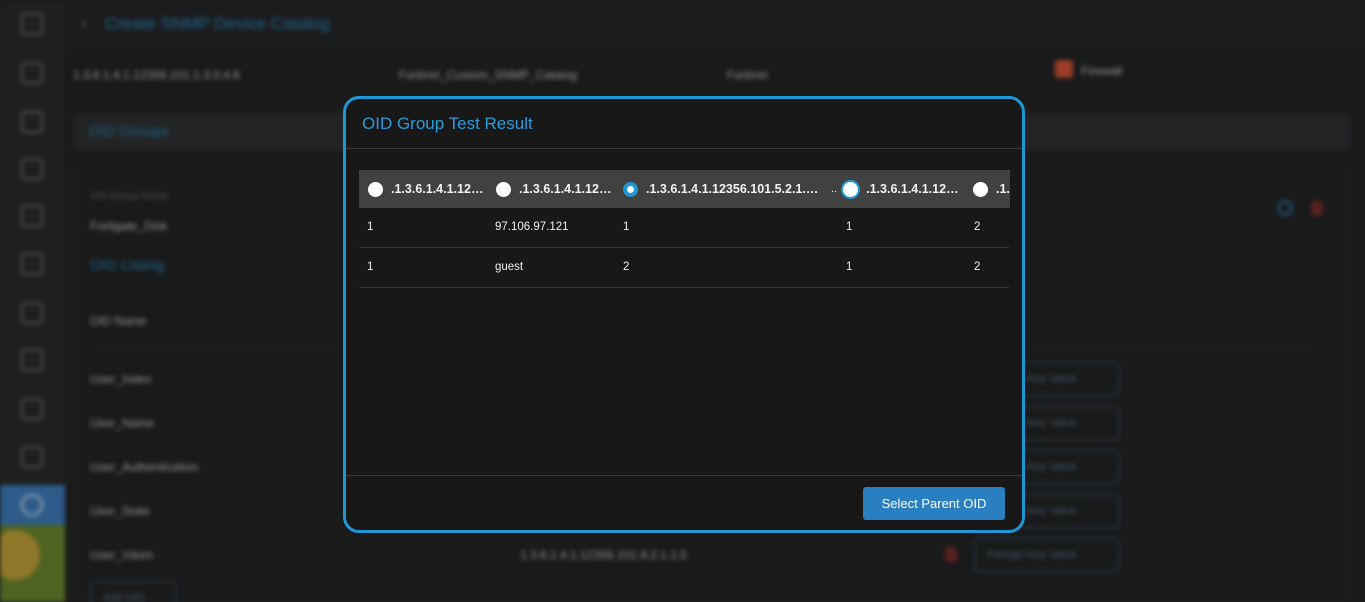 This screenshot has width=1365, height=602. Describe the element at coordinates (509, 267) in the screenshot. I see `table-cell: guest` at that location.